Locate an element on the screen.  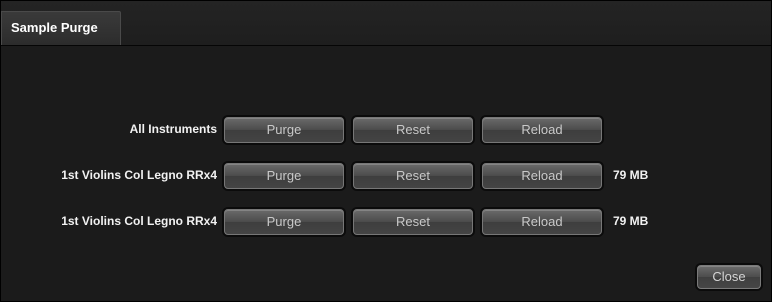
memory-size-2: 79 MB is located at coordinates (631, 221).